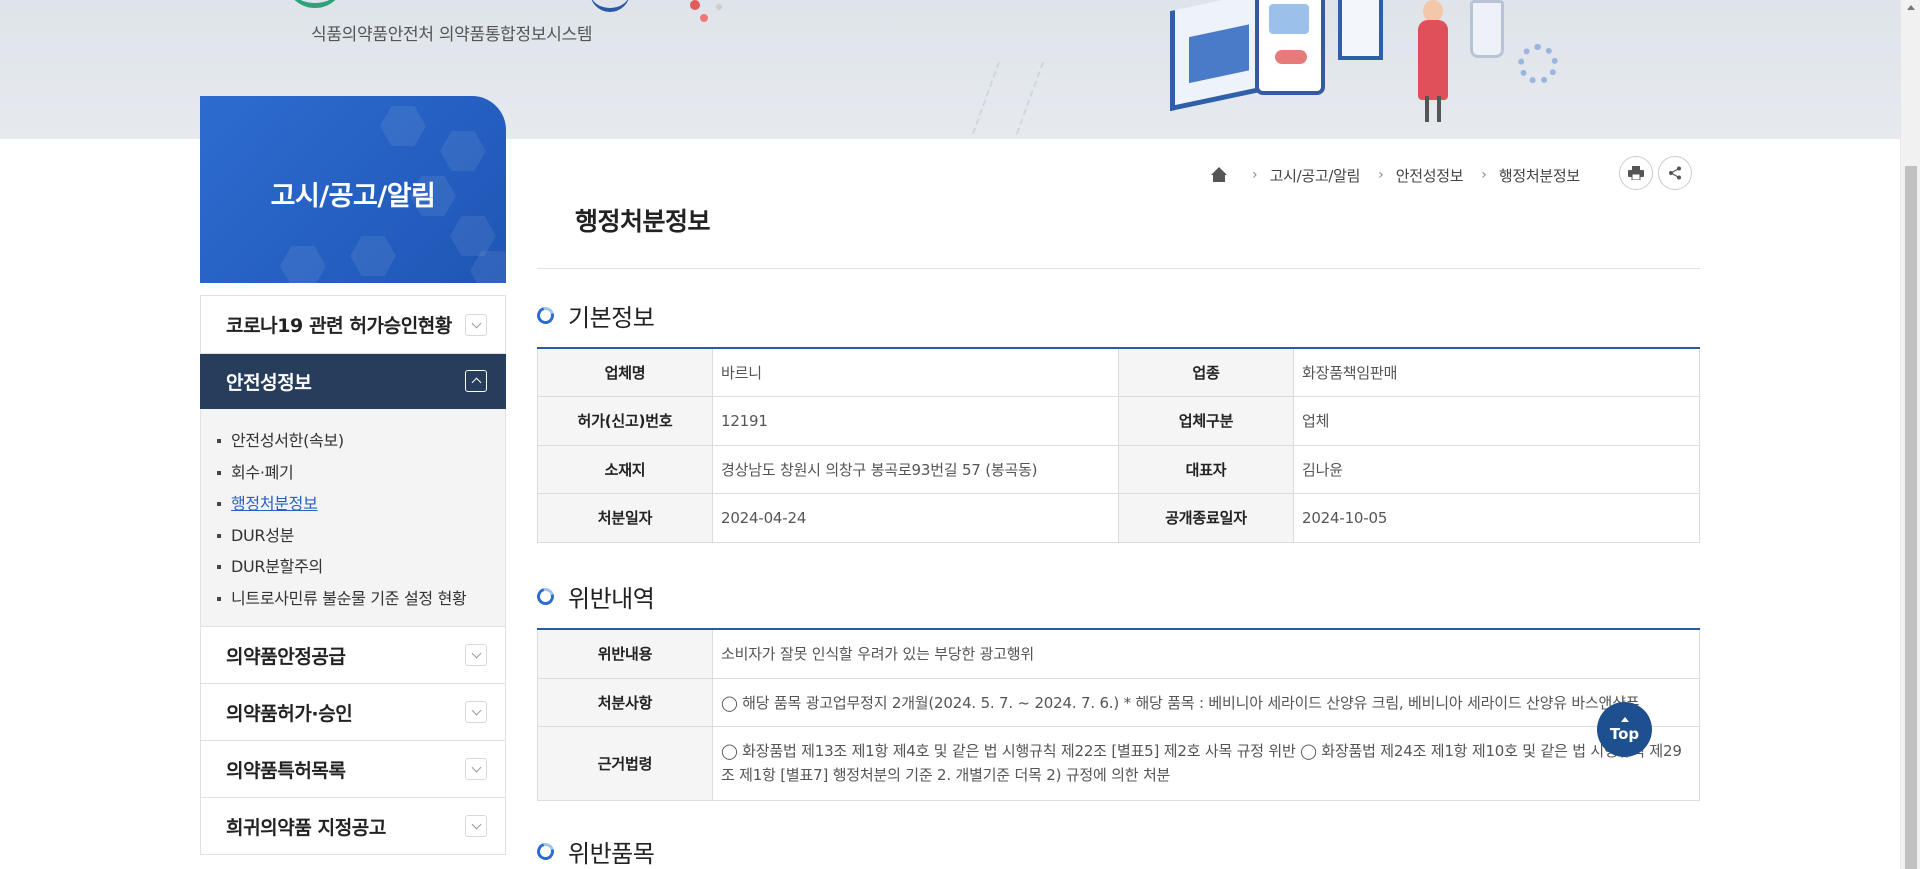 This screenshot has width=1920, height=869. What do you see at coordinates (339, 326) in the screenshot?
I see `sidebar-item-label: 코로나19 관련 허가승인현황` at bounding box center [339, 326].